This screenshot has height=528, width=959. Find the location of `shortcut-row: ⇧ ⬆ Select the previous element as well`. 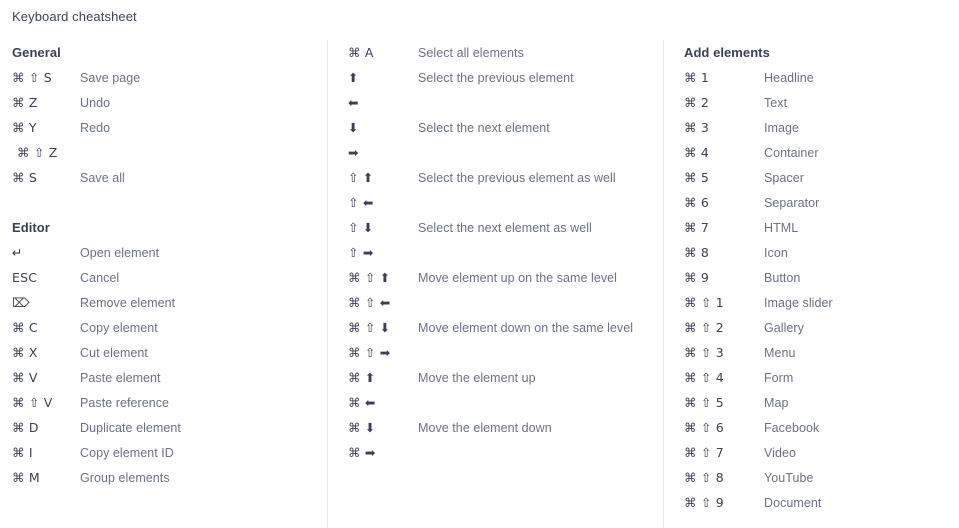

shortcut-row: ⇧ ⬆ Select the previous element as well is located at coordinates (505, 177).